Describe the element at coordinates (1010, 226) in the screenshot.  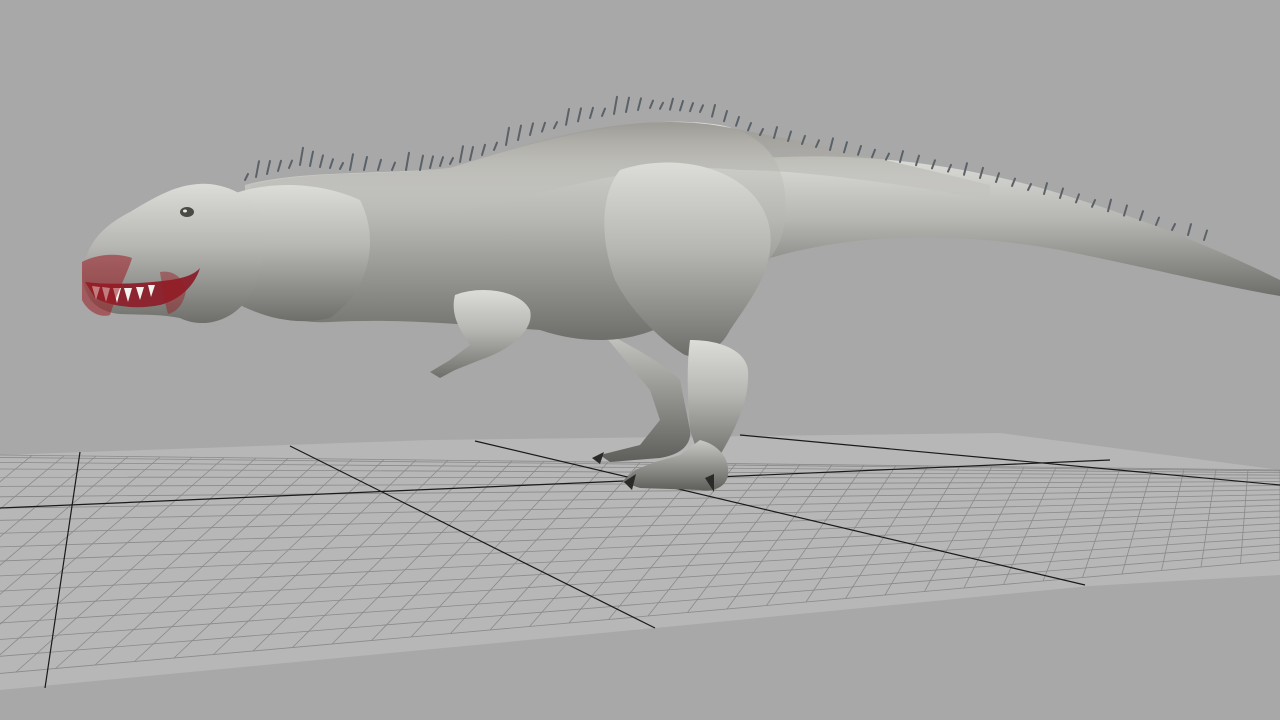
I see `tail` at that location.